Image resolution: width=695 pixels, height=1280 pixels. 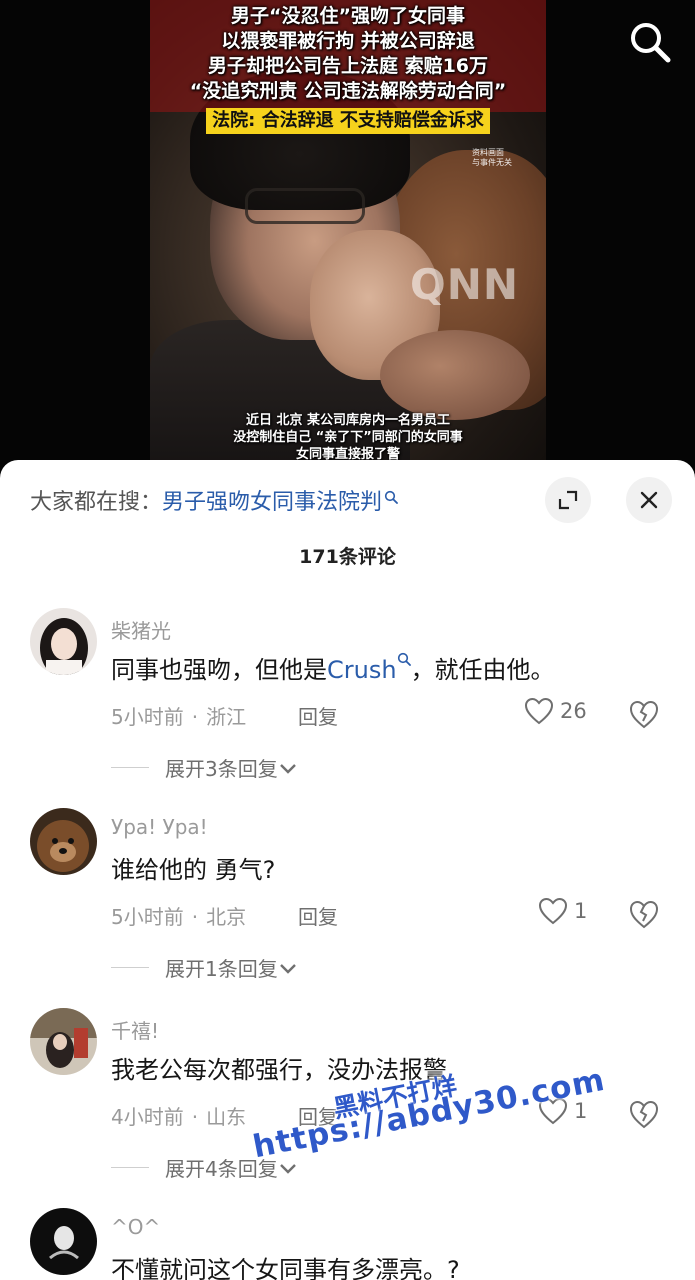 What do you see at coordinates (555, 711) in the screenshot?
I see `like-button: 26` at bounding box center [555, 711].